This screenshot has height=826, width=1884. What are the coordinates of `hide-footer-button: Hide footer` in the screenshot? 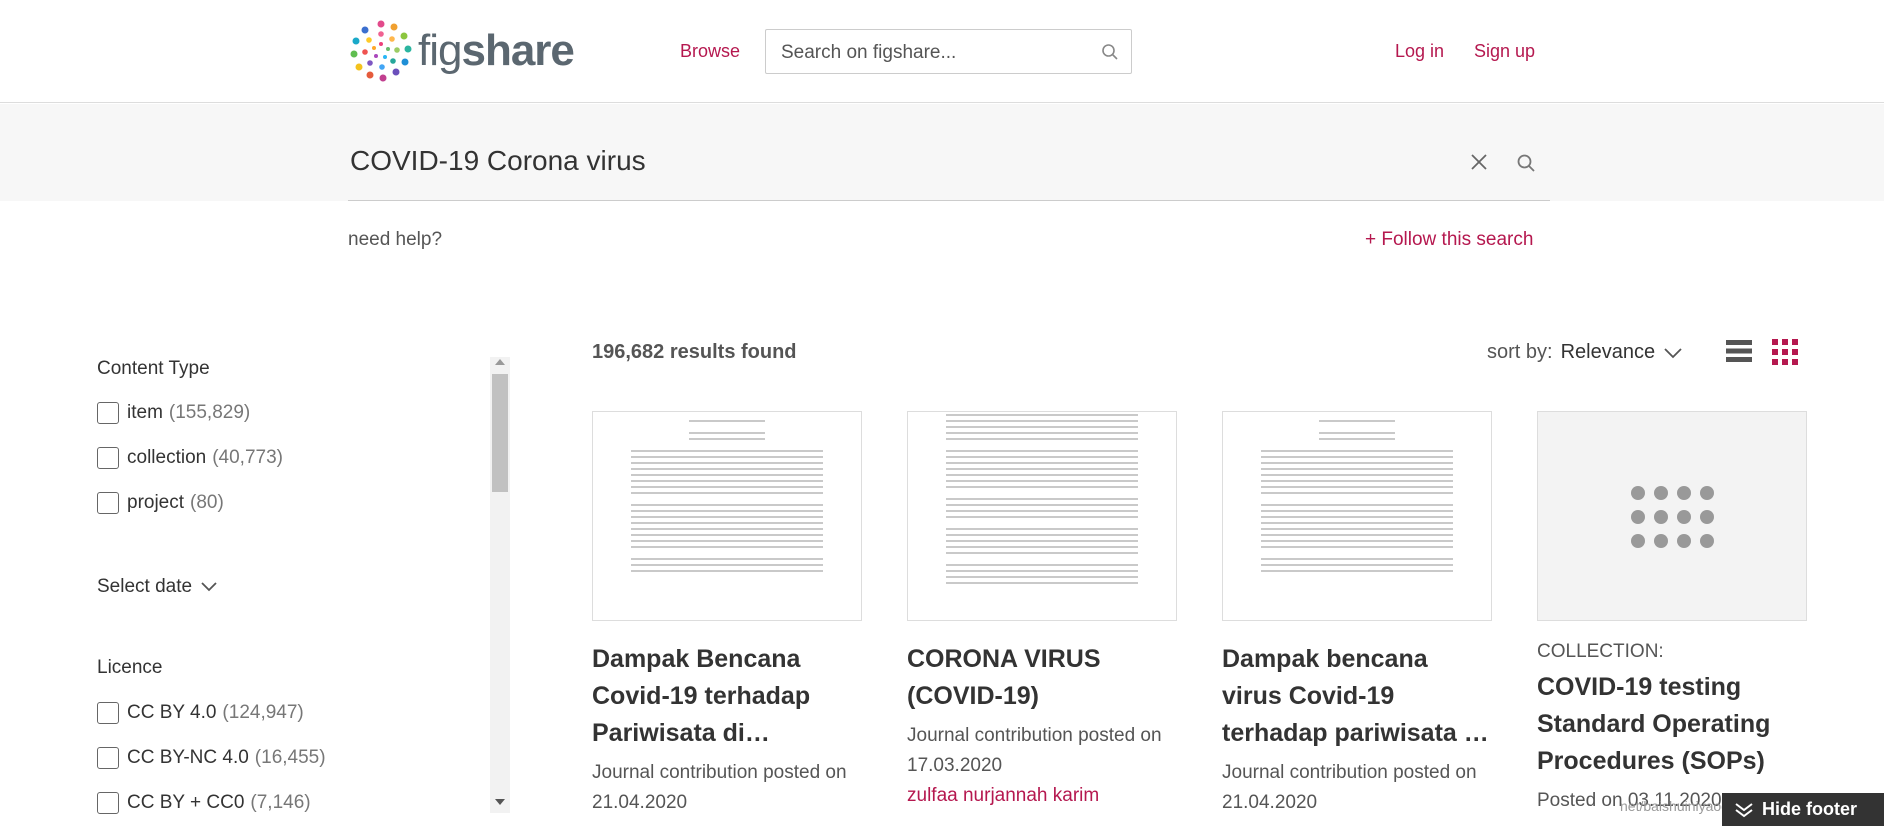 It's located at (1803, 809).